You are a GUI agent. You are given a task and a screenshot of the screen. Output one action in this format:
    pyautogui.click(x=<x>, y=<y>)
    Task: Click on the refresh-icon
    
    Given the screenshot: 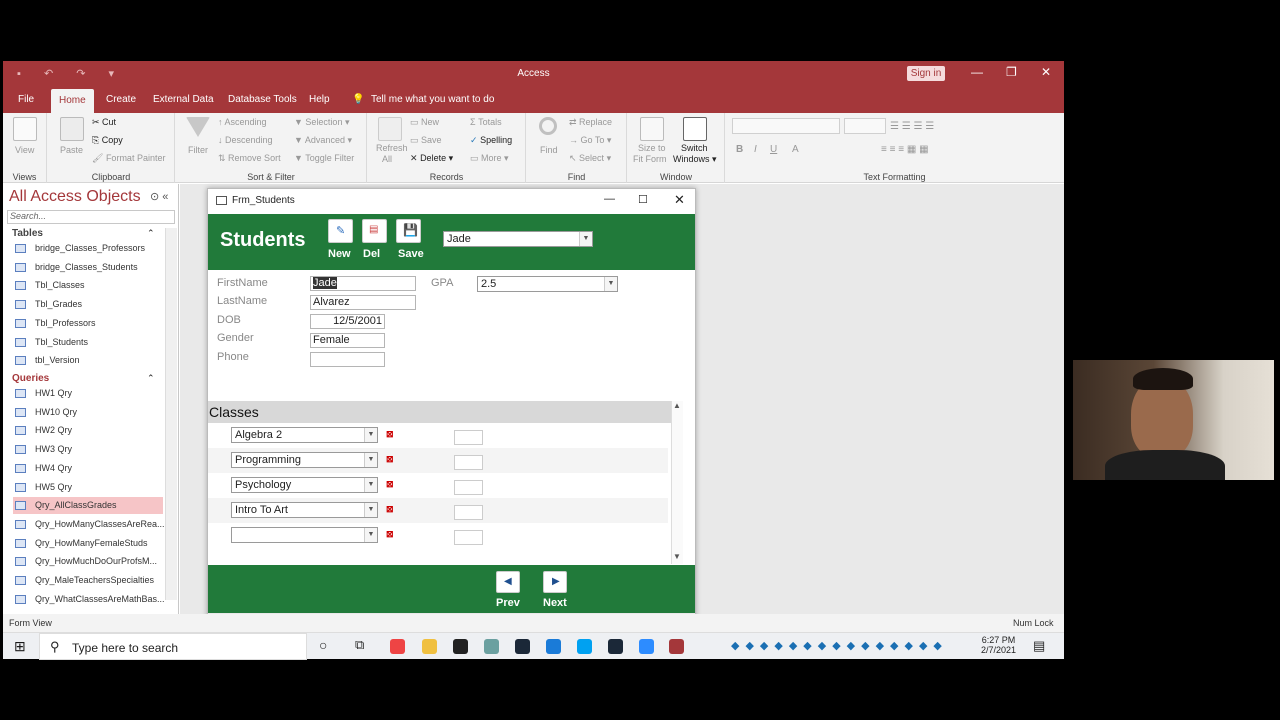 What is the action you would take?
    pyautogui.click(x=390, y=129)
    